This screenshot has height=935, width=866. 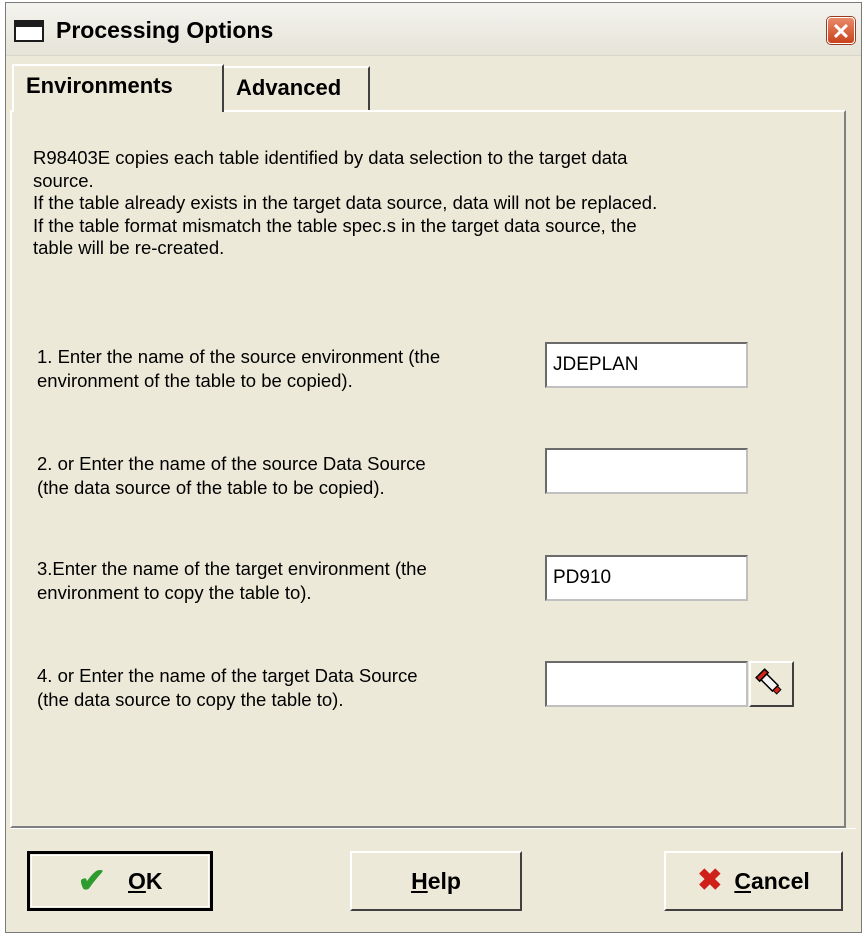 What do you see at coordinates (29, 31) in the screenshot?
I see `window-icon` at bounding box center [29, 31].